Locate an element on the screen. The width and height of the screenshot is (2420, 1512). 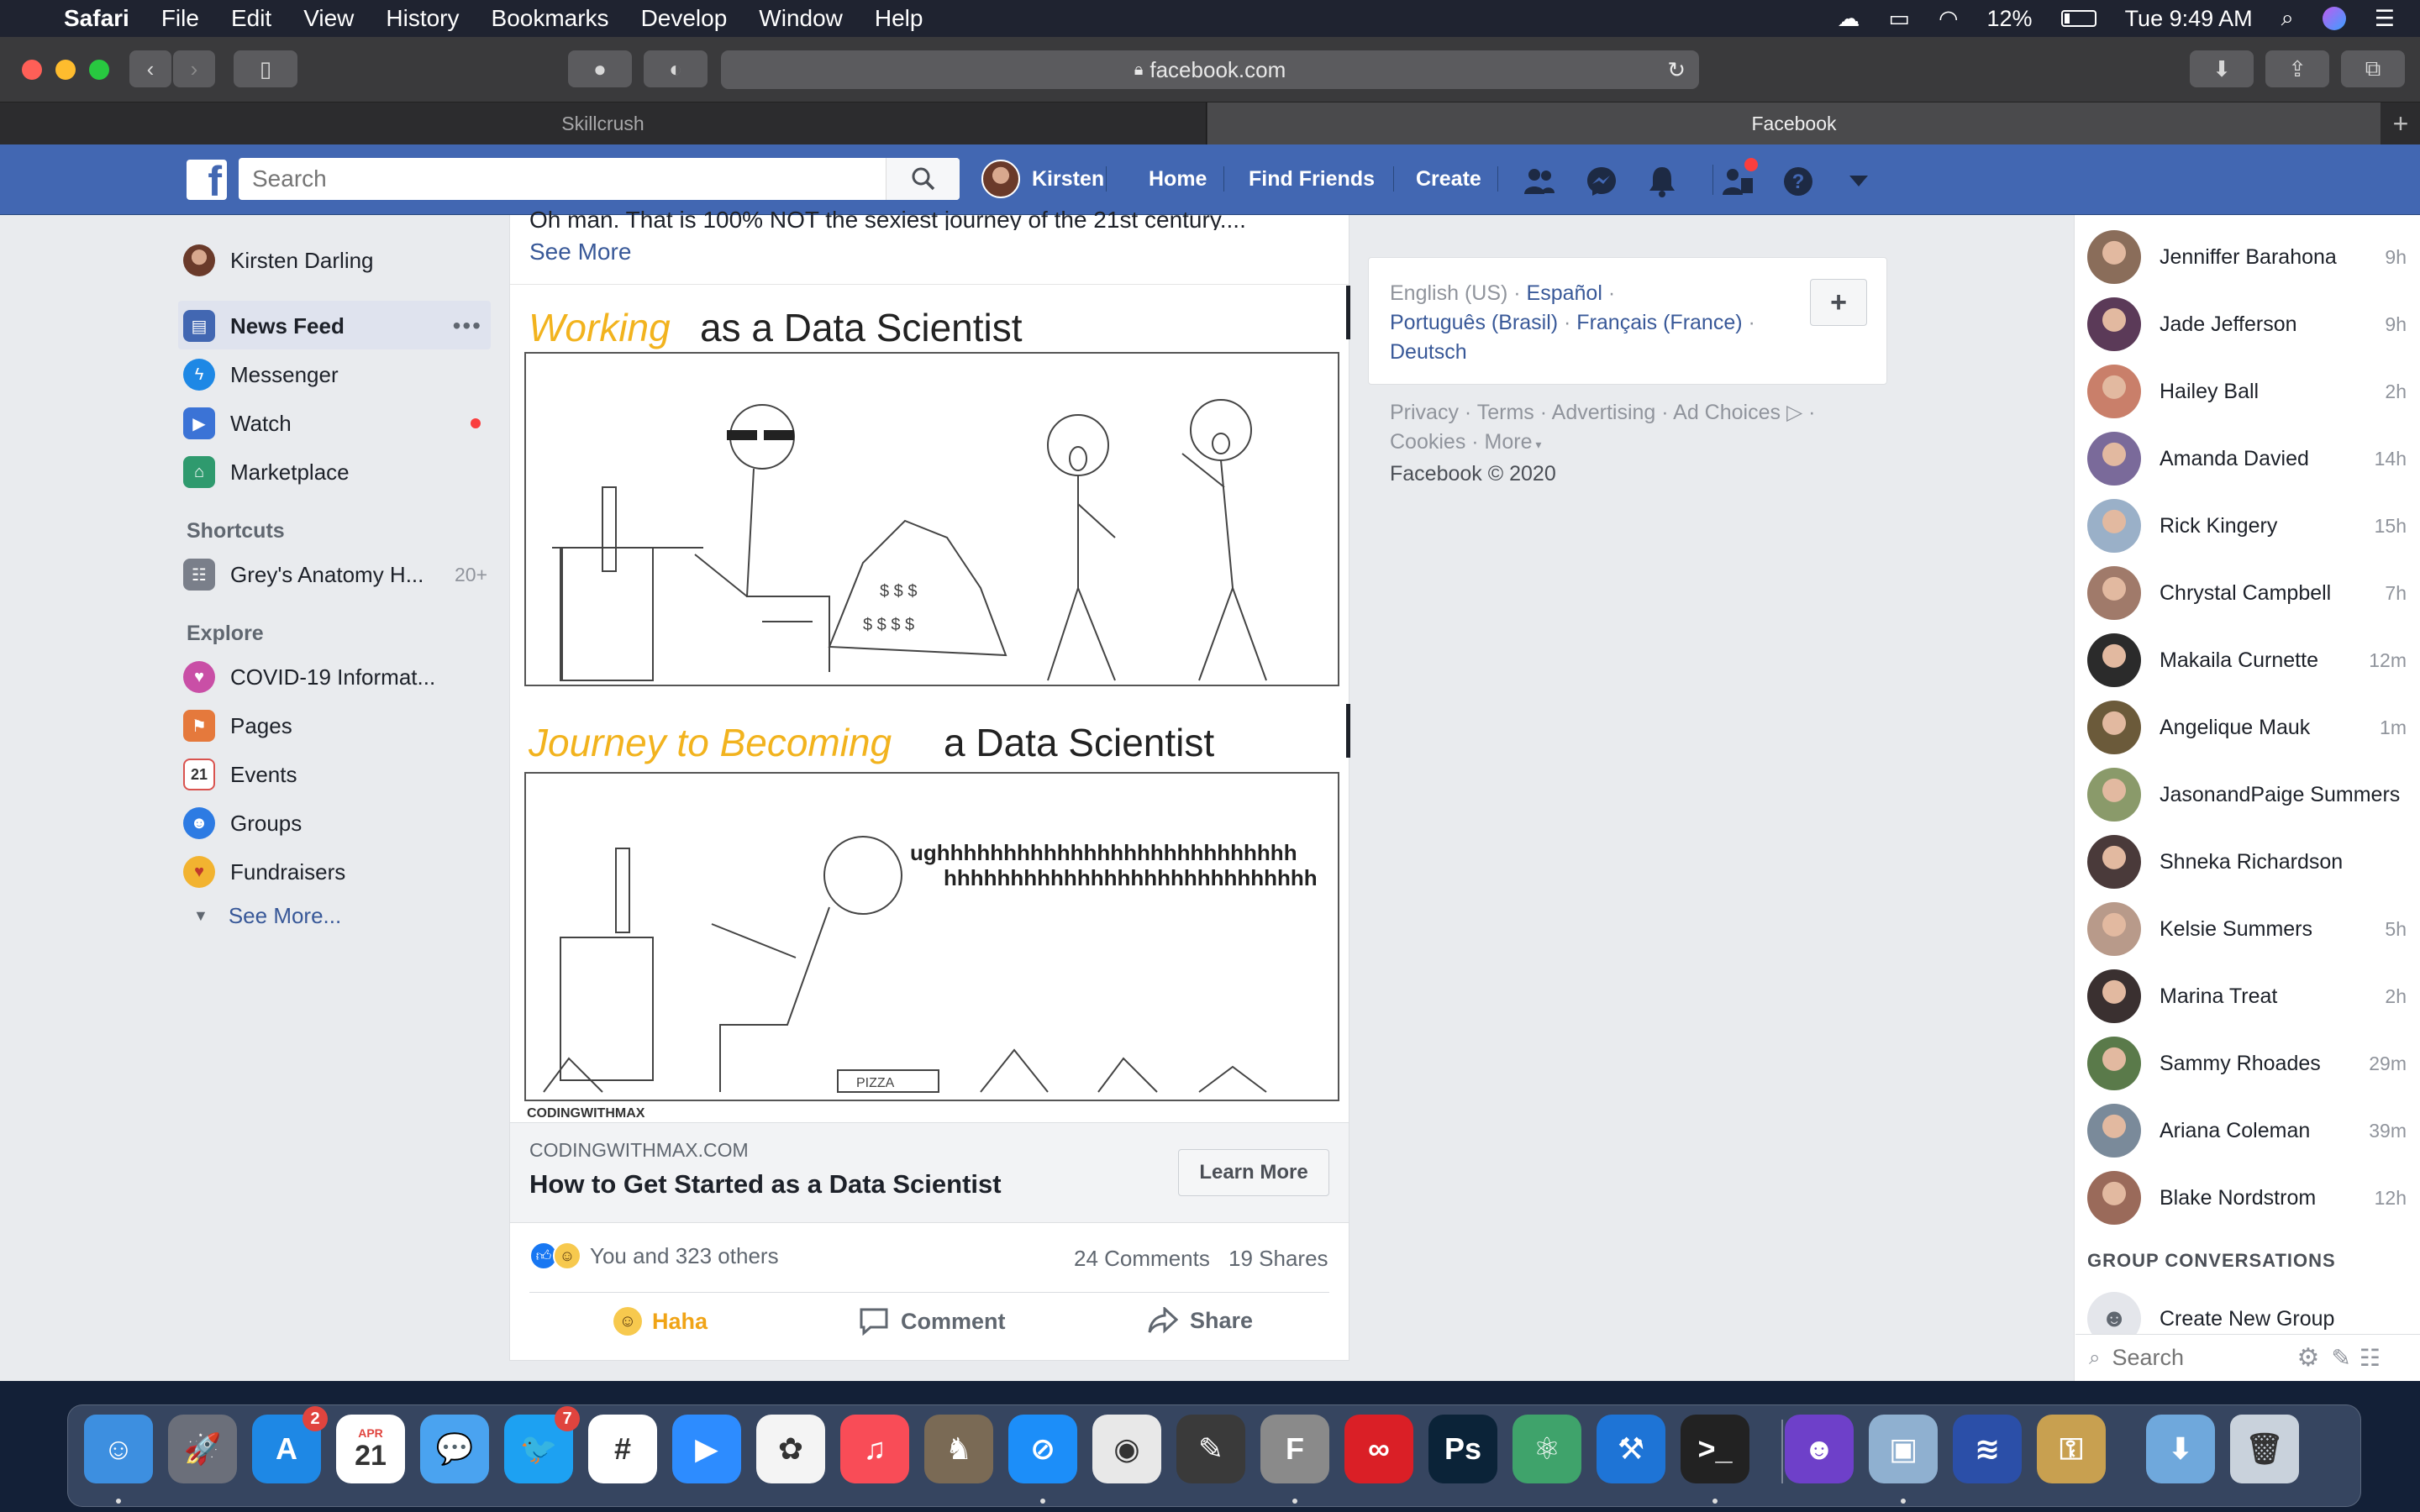
safari-icon: ⊘ is located at coordinates (1043, 1449).